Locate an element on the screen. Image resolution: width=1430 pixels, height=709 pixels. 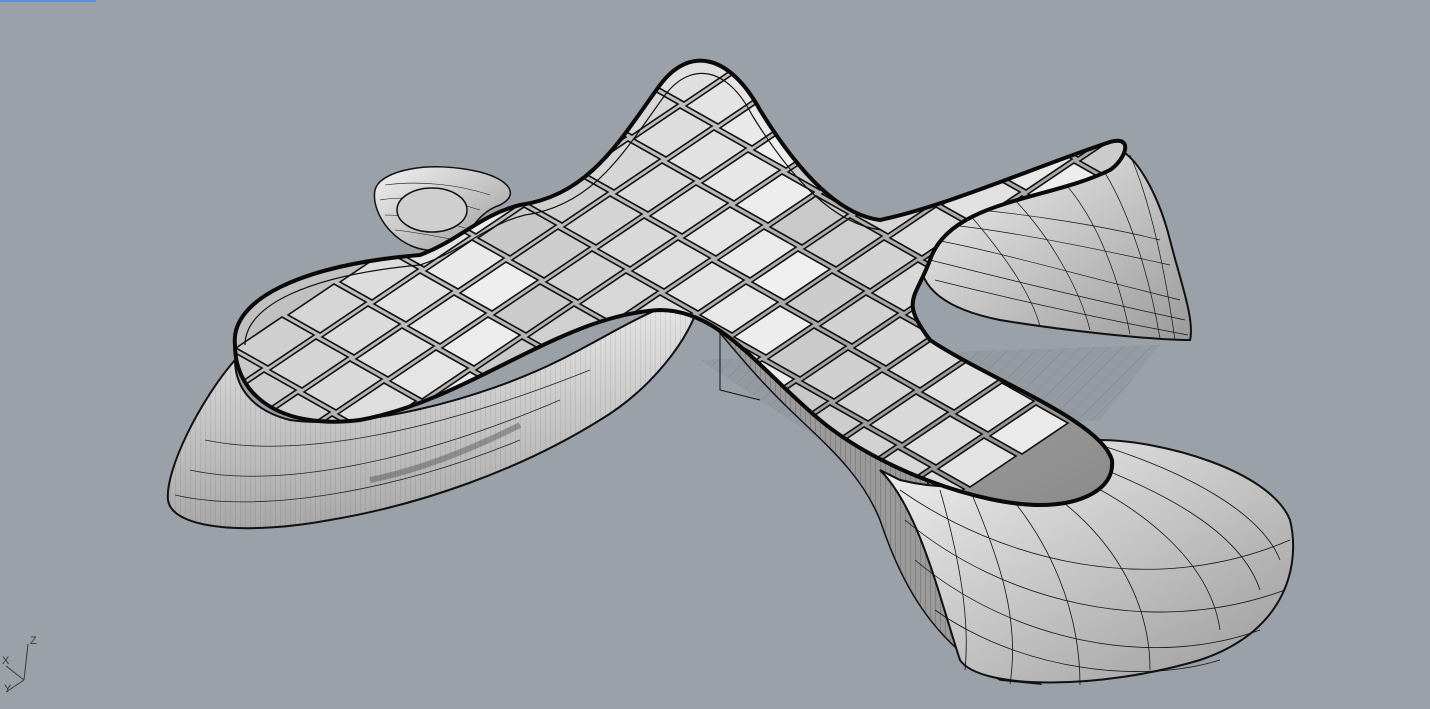
axis-widget: Z X Y is located at coordinates (19, 665).